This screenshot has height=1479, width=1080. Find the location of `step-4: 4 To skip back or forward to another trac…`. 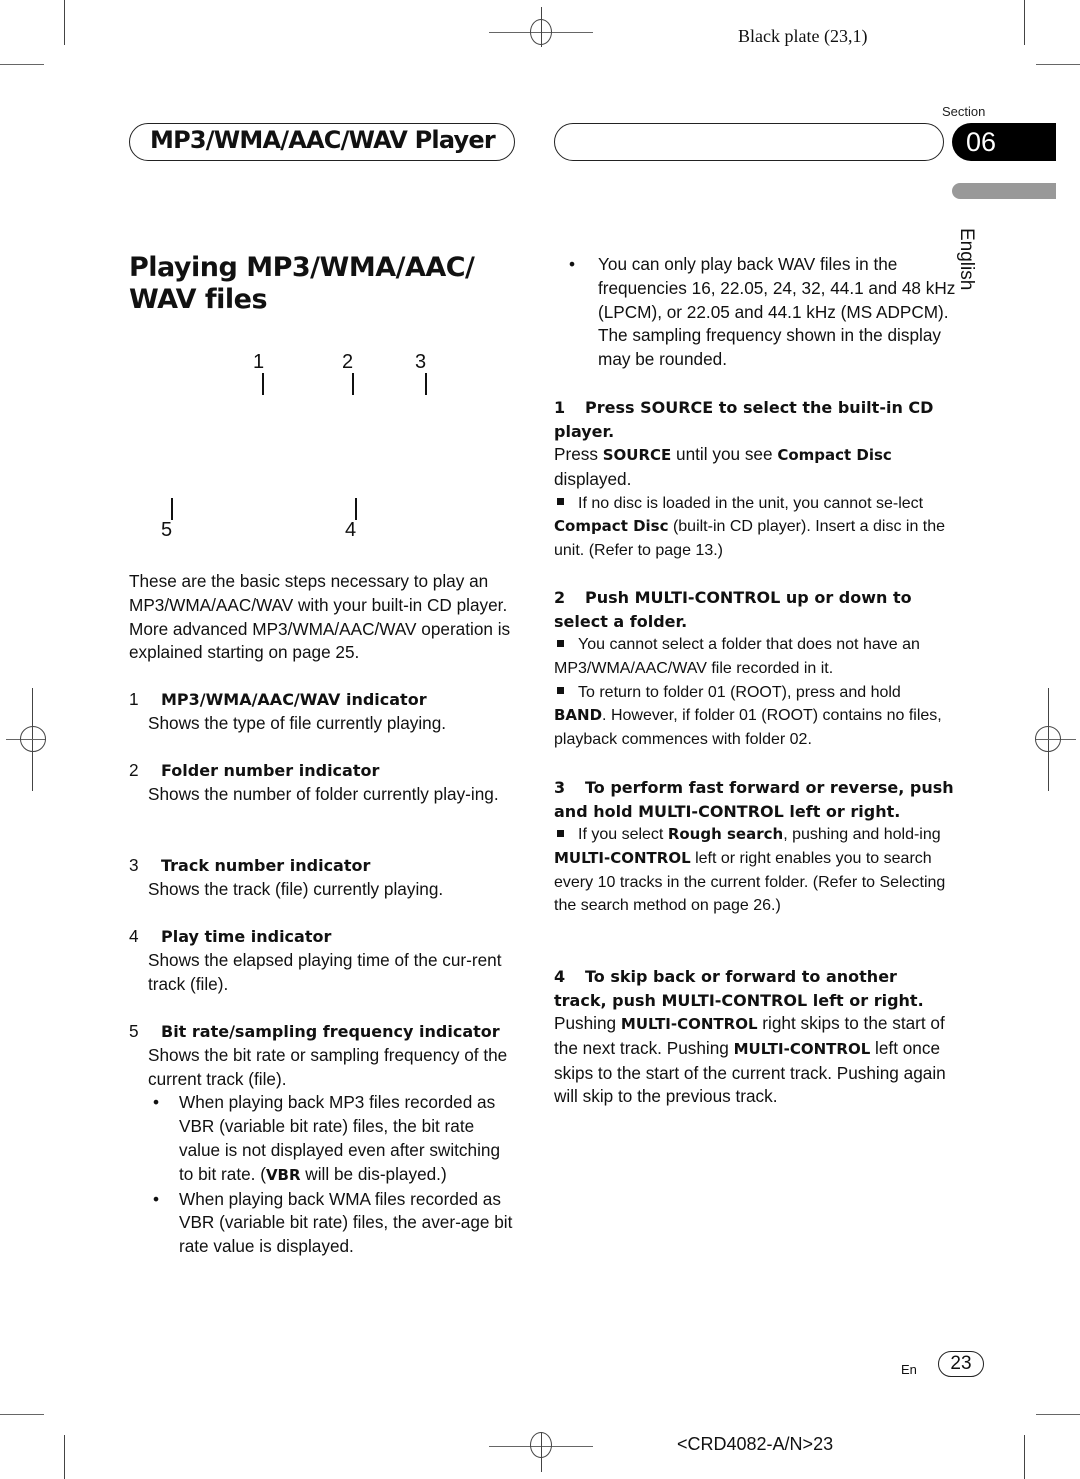

step-4: 4 To skip back or forward to another trac… is located at coordinates (754, 1037).